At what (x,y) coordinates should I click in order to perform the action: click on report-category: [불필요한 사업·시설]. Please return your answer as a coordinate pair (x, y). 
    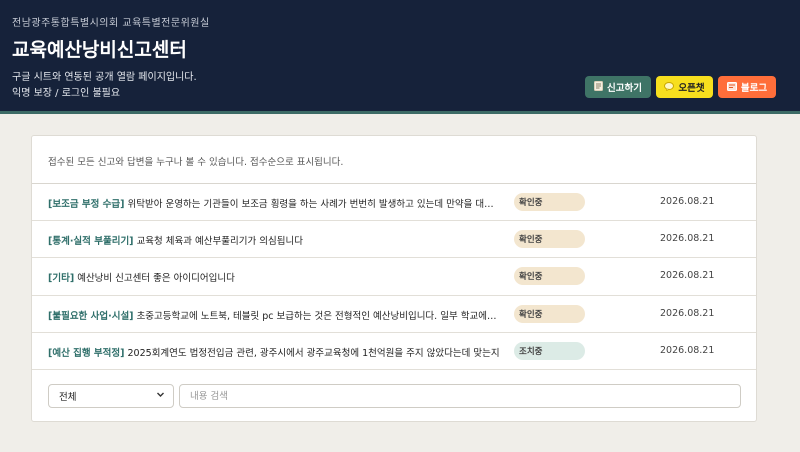
    Looking at the image, I should click on (91, 316).